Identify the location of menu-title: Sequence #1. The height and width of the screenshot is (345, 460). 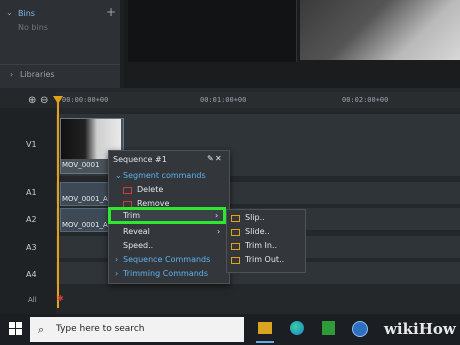
(140, 159).